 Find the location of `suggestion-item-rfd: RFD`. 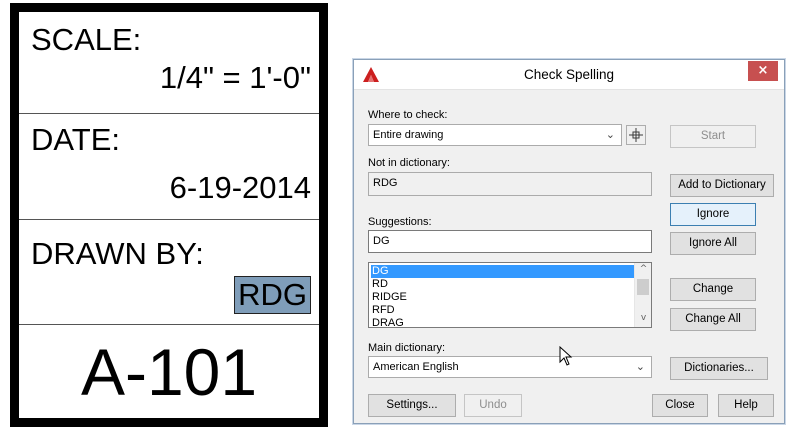

suggestion-item-rfd: RFD is located at coordinates (503, 310).